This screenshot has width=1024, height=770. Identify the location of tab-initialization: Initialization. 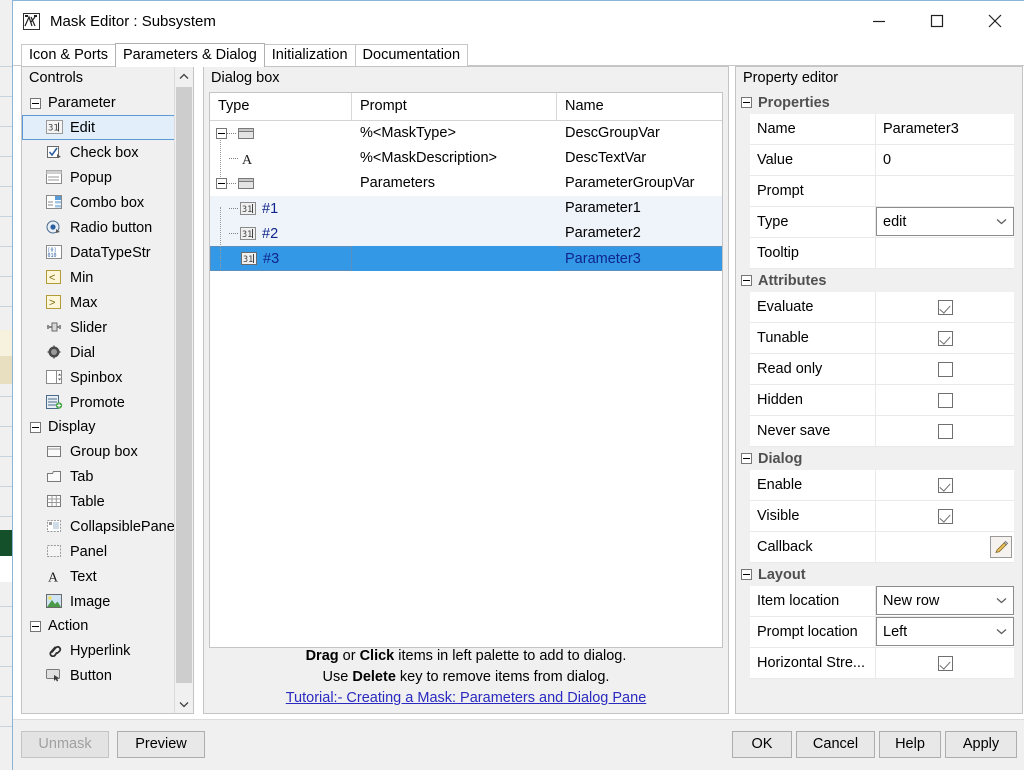
(309, 55).